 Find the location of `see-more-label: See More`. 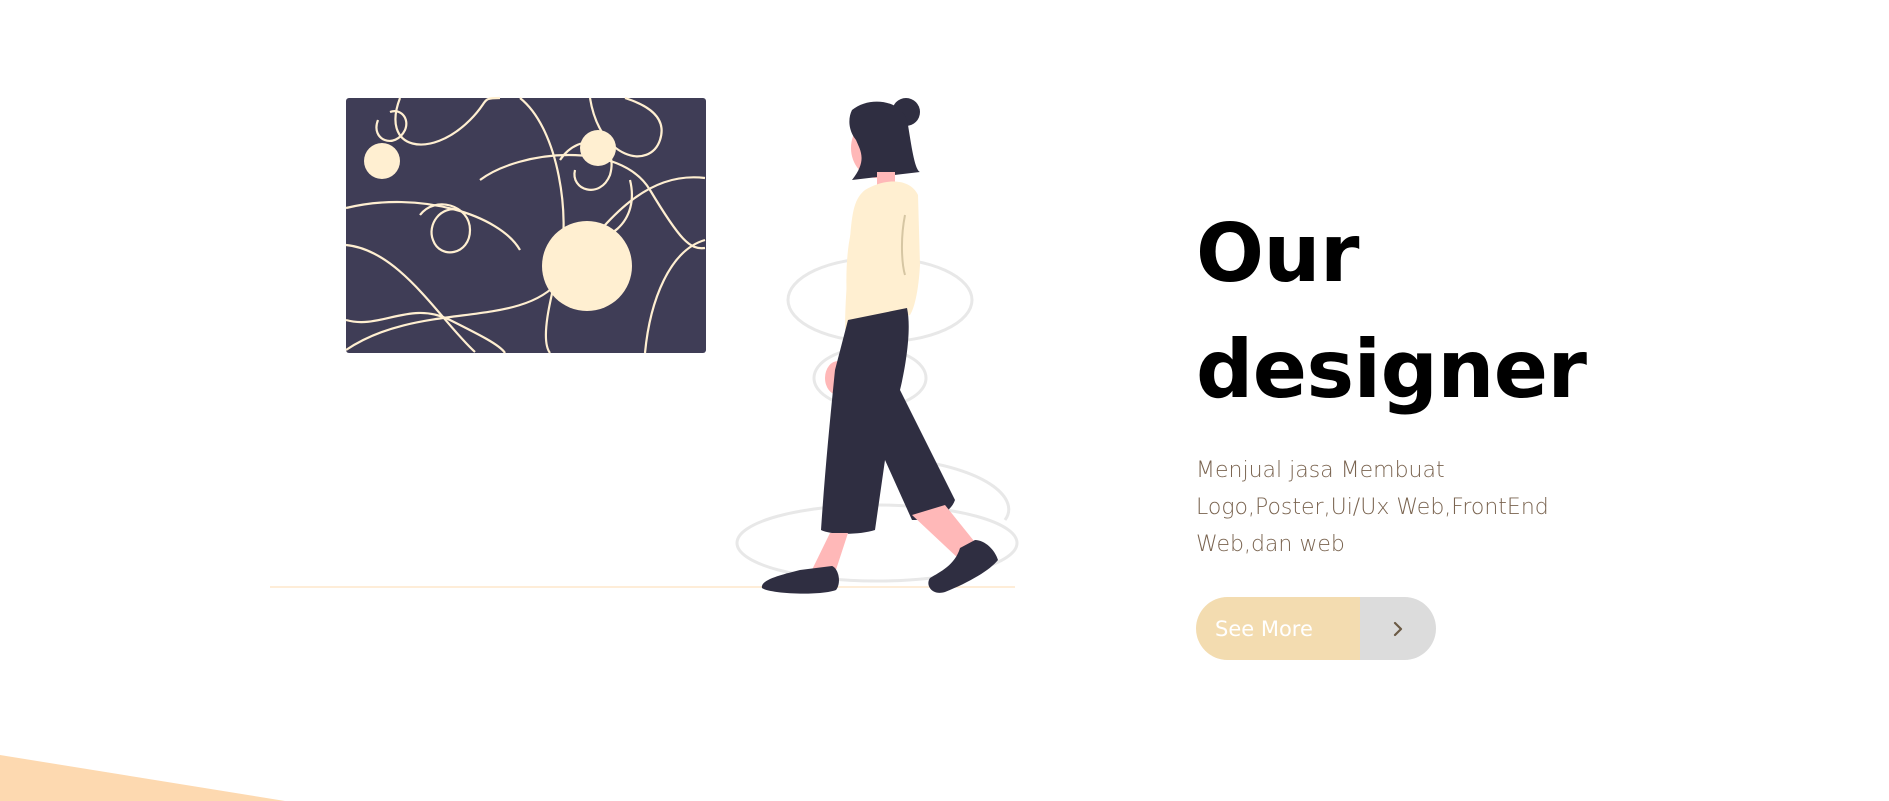

see-more-label: See More is located at coordinates (1278, 628).